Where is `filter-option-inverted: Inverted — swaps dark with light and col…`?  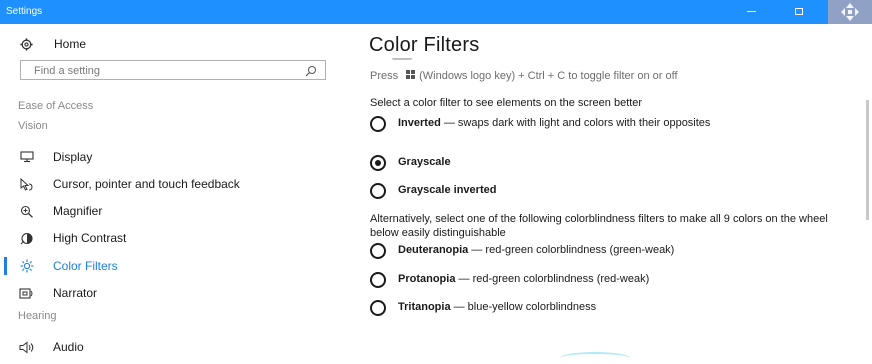
filter-option-inverted: Inverted — swaps dark with light and col… is located at coordinates (605, 124).